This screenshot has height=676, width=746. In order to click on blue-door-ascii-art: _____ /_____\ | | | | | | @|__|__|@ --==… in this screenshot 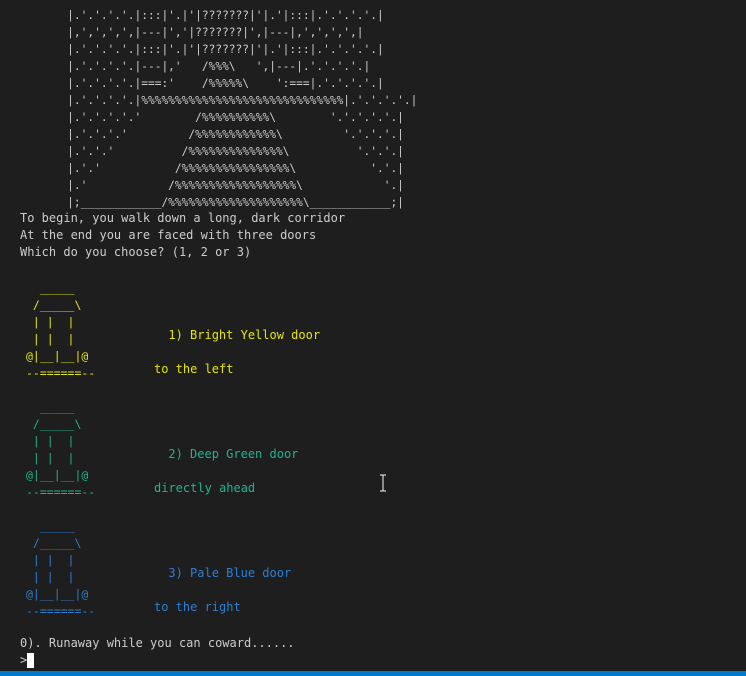, I will do `click(61, 568)`.